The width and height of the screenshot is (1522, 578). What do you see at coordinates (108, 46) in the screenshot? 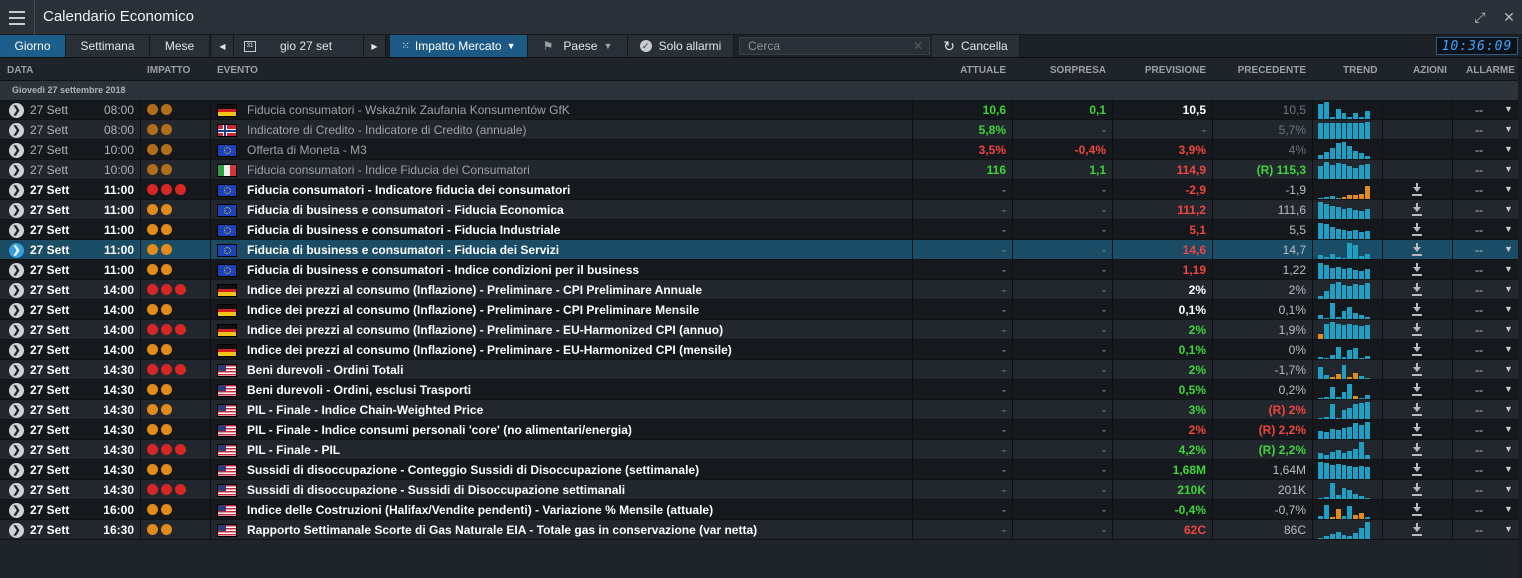
I see `tab-settimana: Settimana` at bounding box center [108, 46].